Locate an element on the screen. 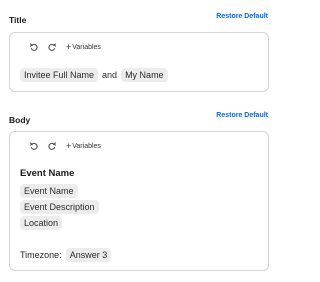 This screenshot has width=320, height=282. variable-chip: Answer 3 is located at coordinates (88, 255).